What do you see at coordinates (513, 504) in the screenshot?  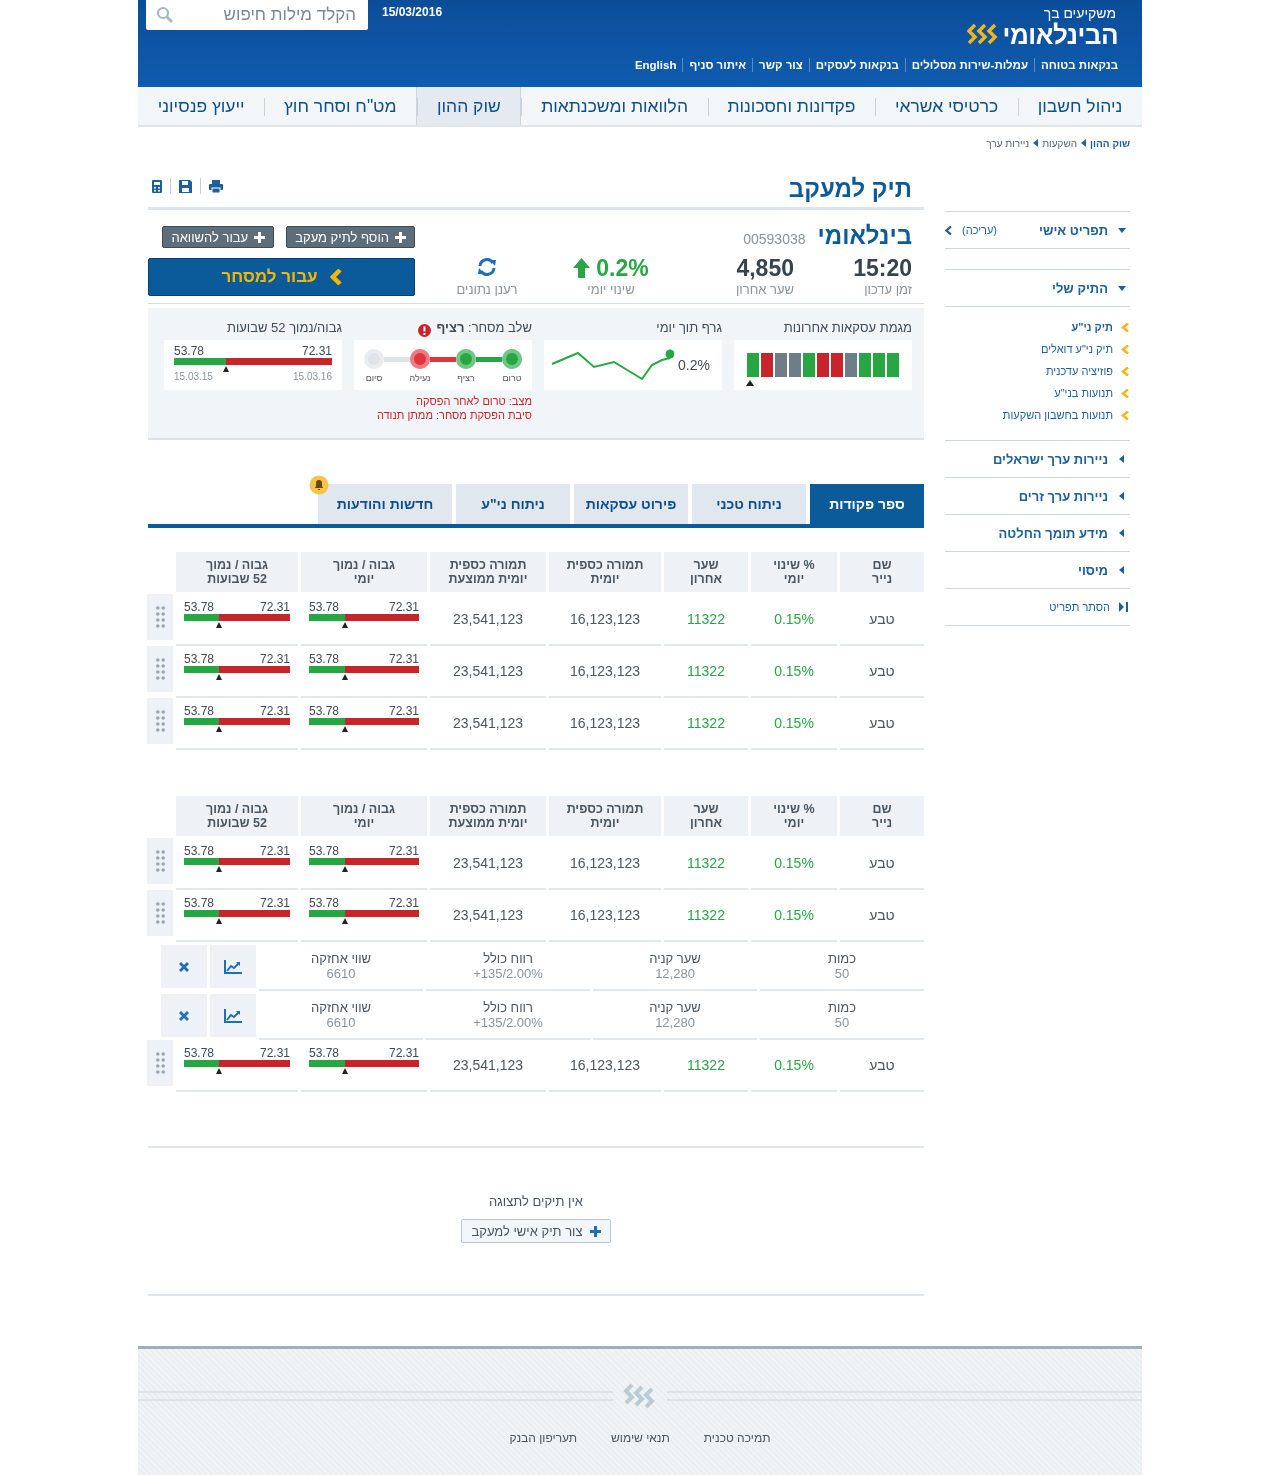 I see `tab: ניתוח ני"ע` at bounding box center [513, 504].